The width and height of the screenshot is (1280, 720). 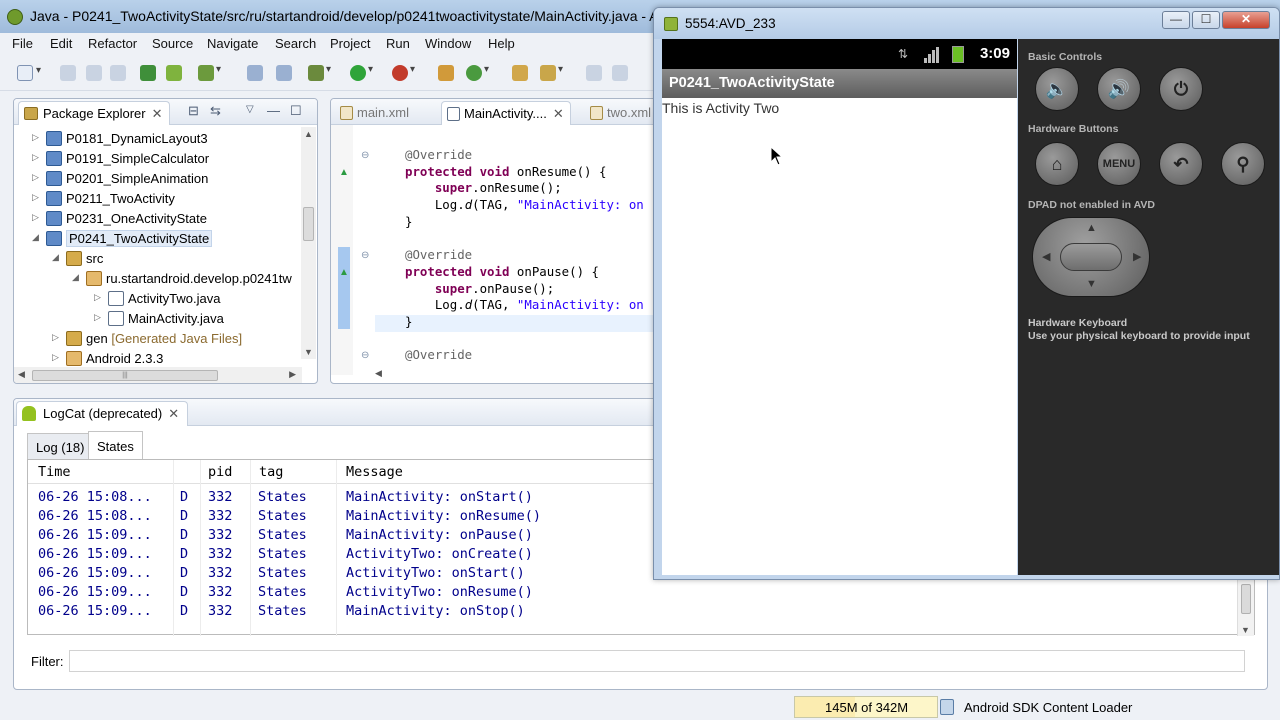 I want to click on menu-refactor: Refactor, so click(x=112, y=43).